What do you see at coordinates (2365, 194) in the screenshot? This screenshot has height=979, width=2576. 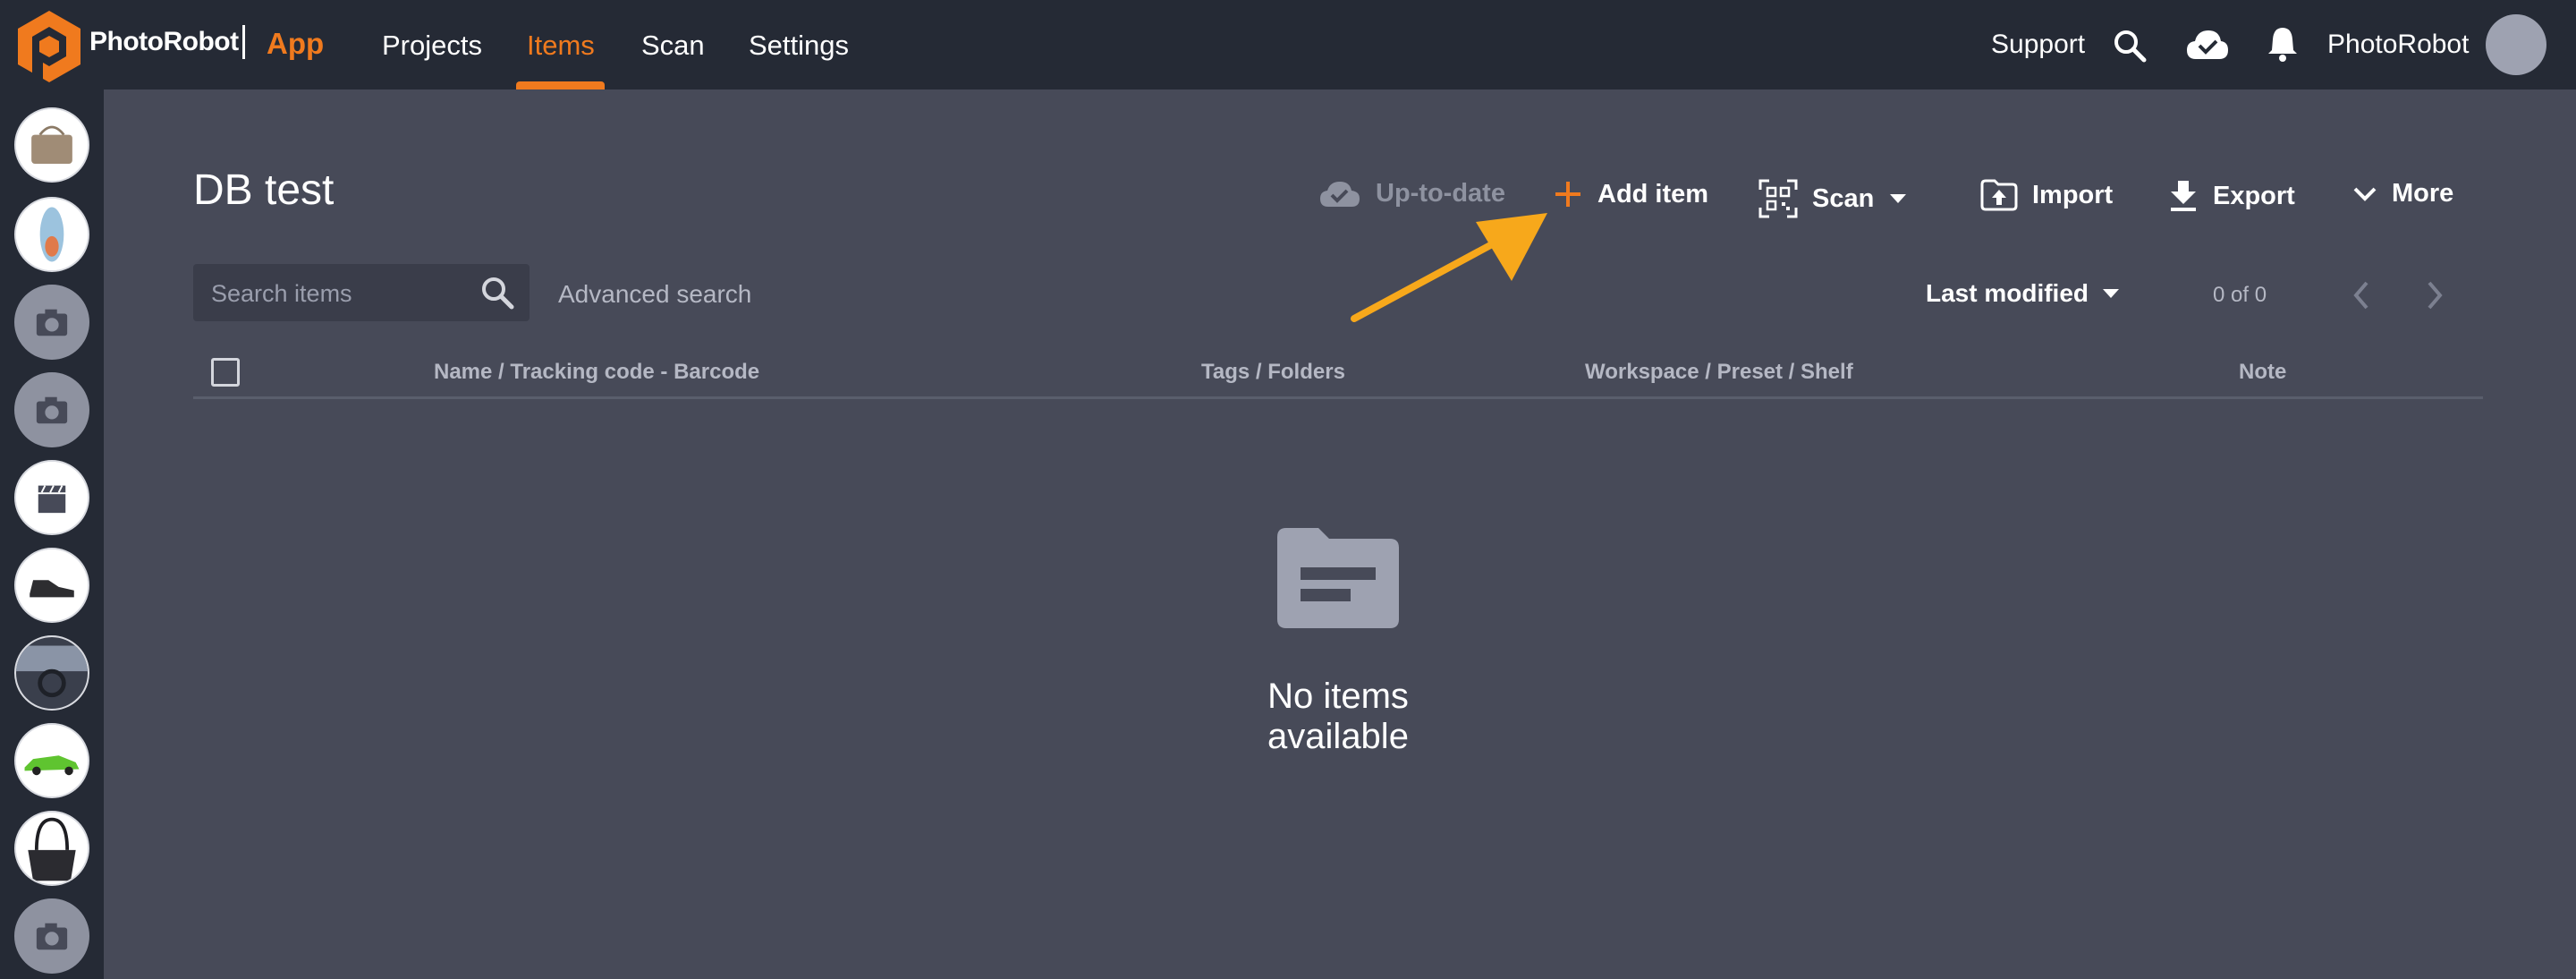 I see `chevron-down-icon` at bounding box center [2365, 194].